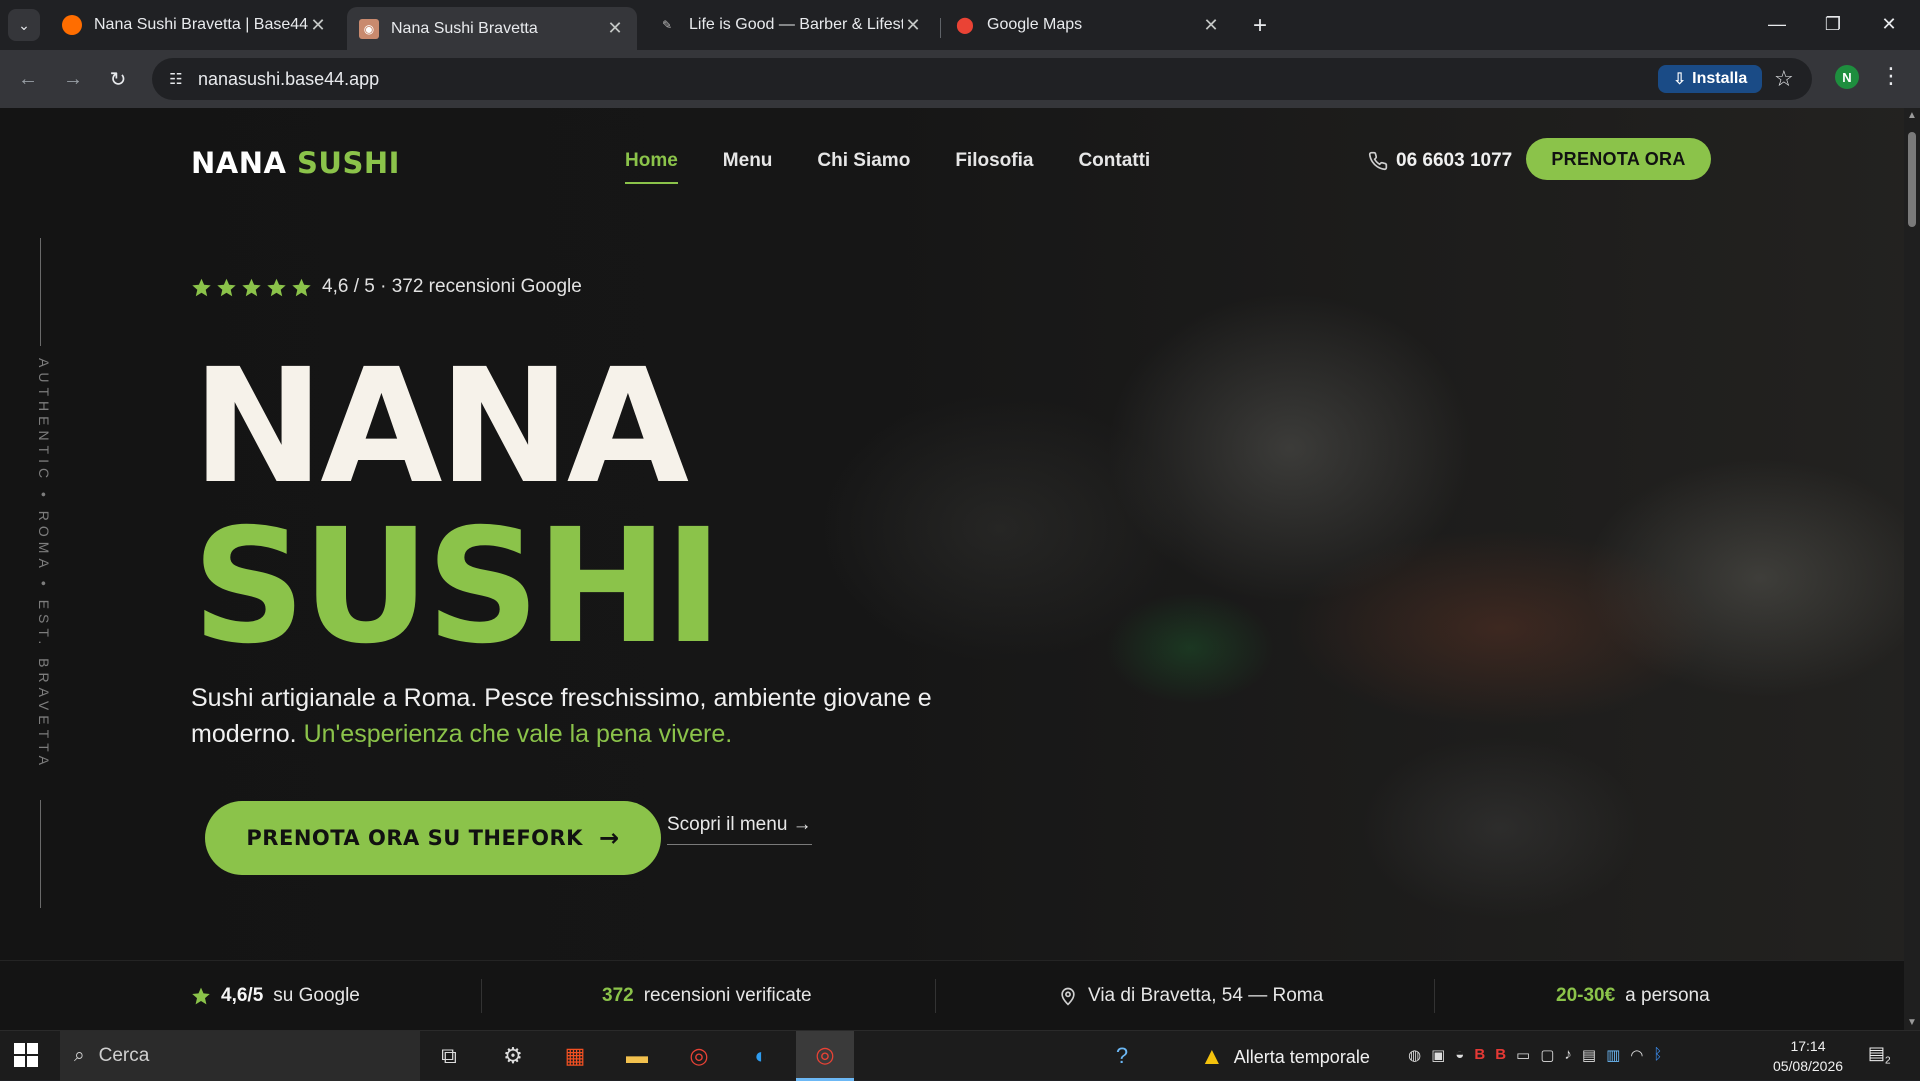  I want to click on taskbar-search: ⌕ Cerca, so click(240, 1056).